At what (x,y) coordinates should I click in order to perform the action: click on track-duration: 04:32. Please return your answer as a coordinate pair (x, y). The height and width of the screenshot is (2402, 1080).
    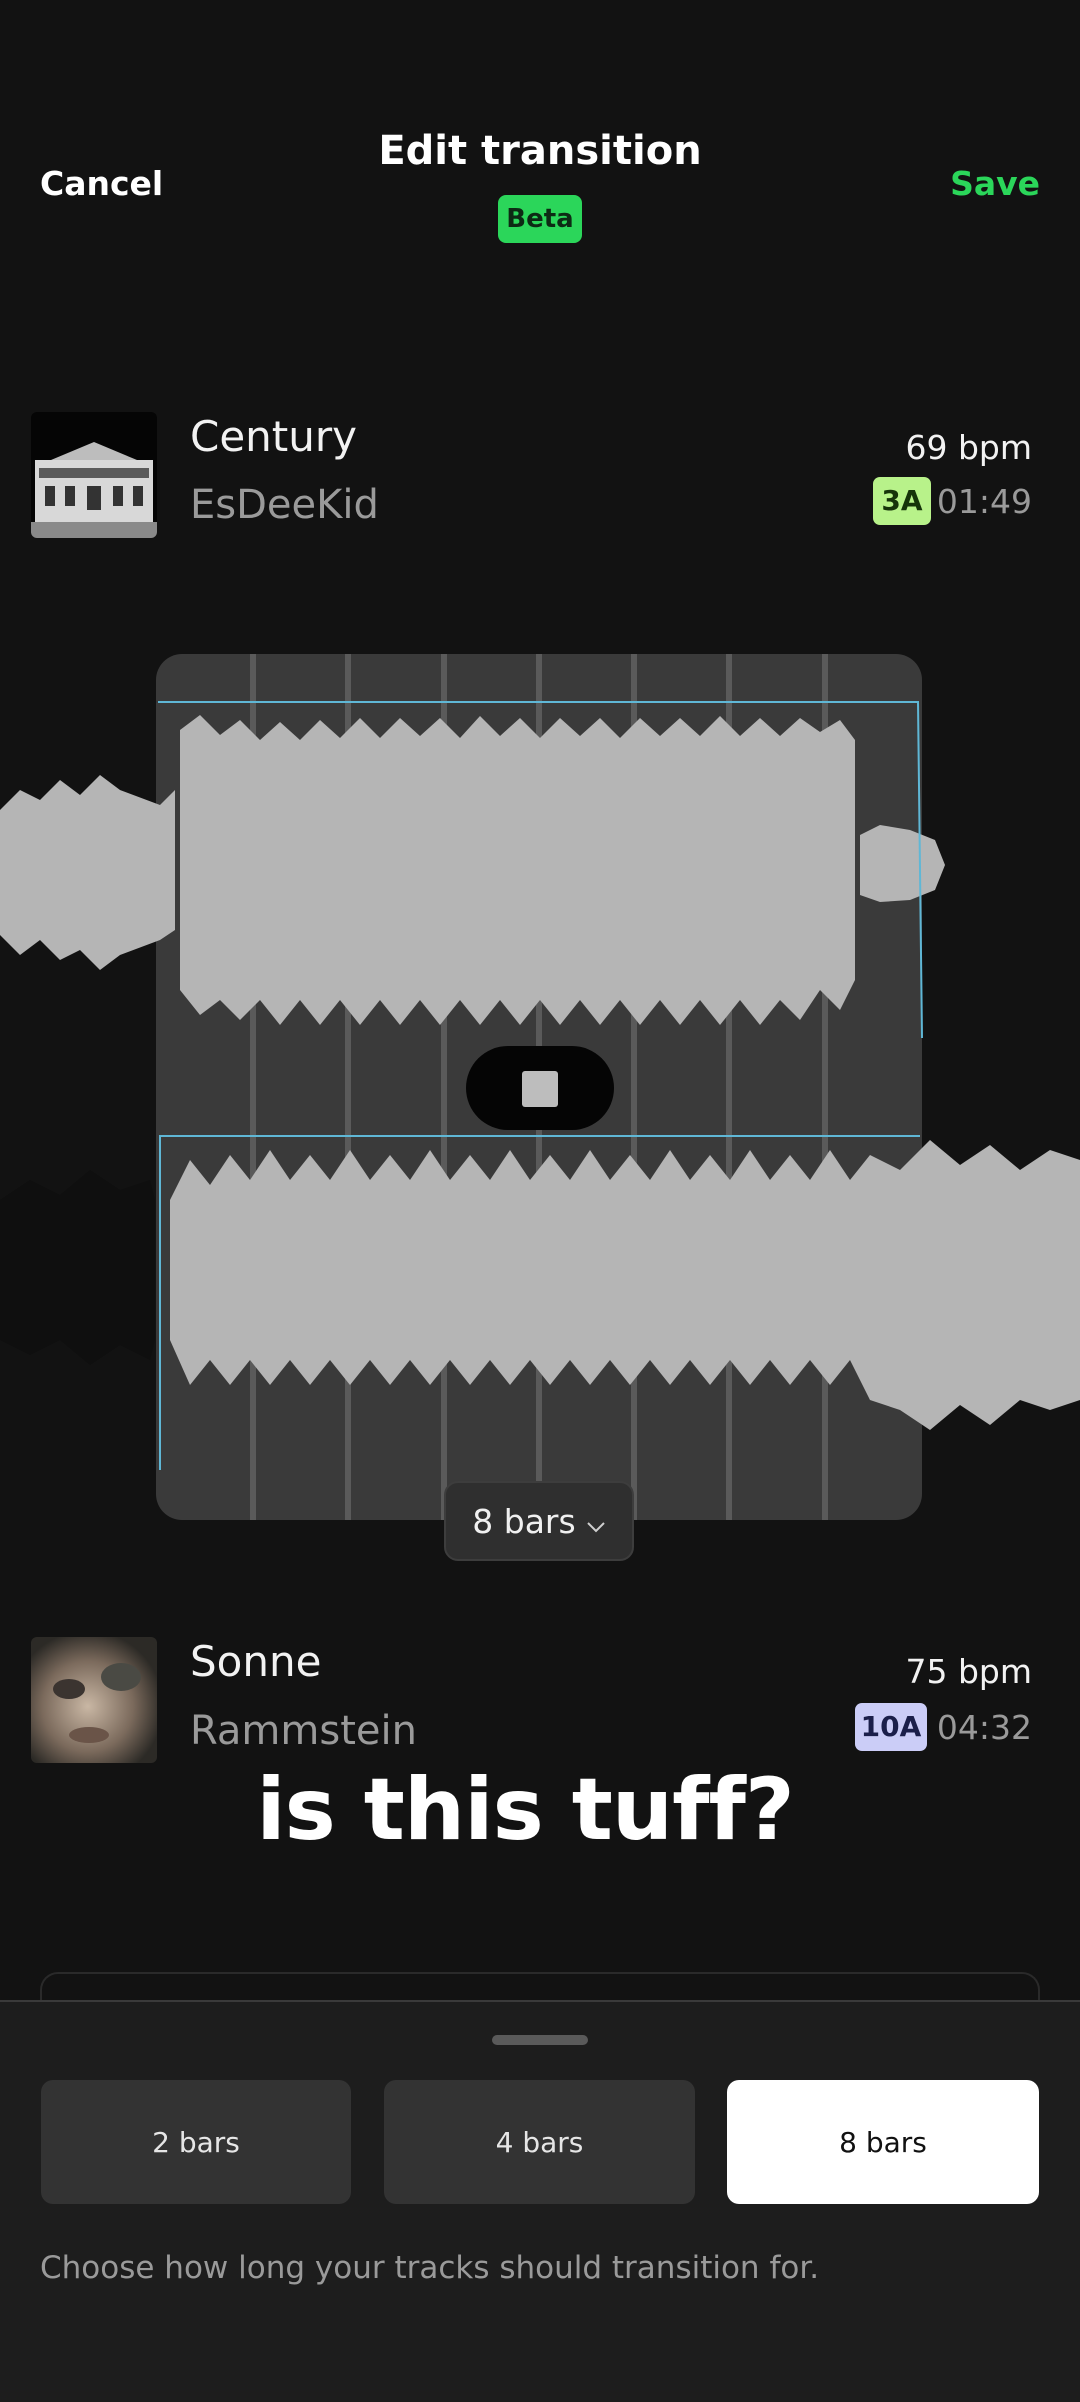
    Looking at the image, I should click on (984, 1727).